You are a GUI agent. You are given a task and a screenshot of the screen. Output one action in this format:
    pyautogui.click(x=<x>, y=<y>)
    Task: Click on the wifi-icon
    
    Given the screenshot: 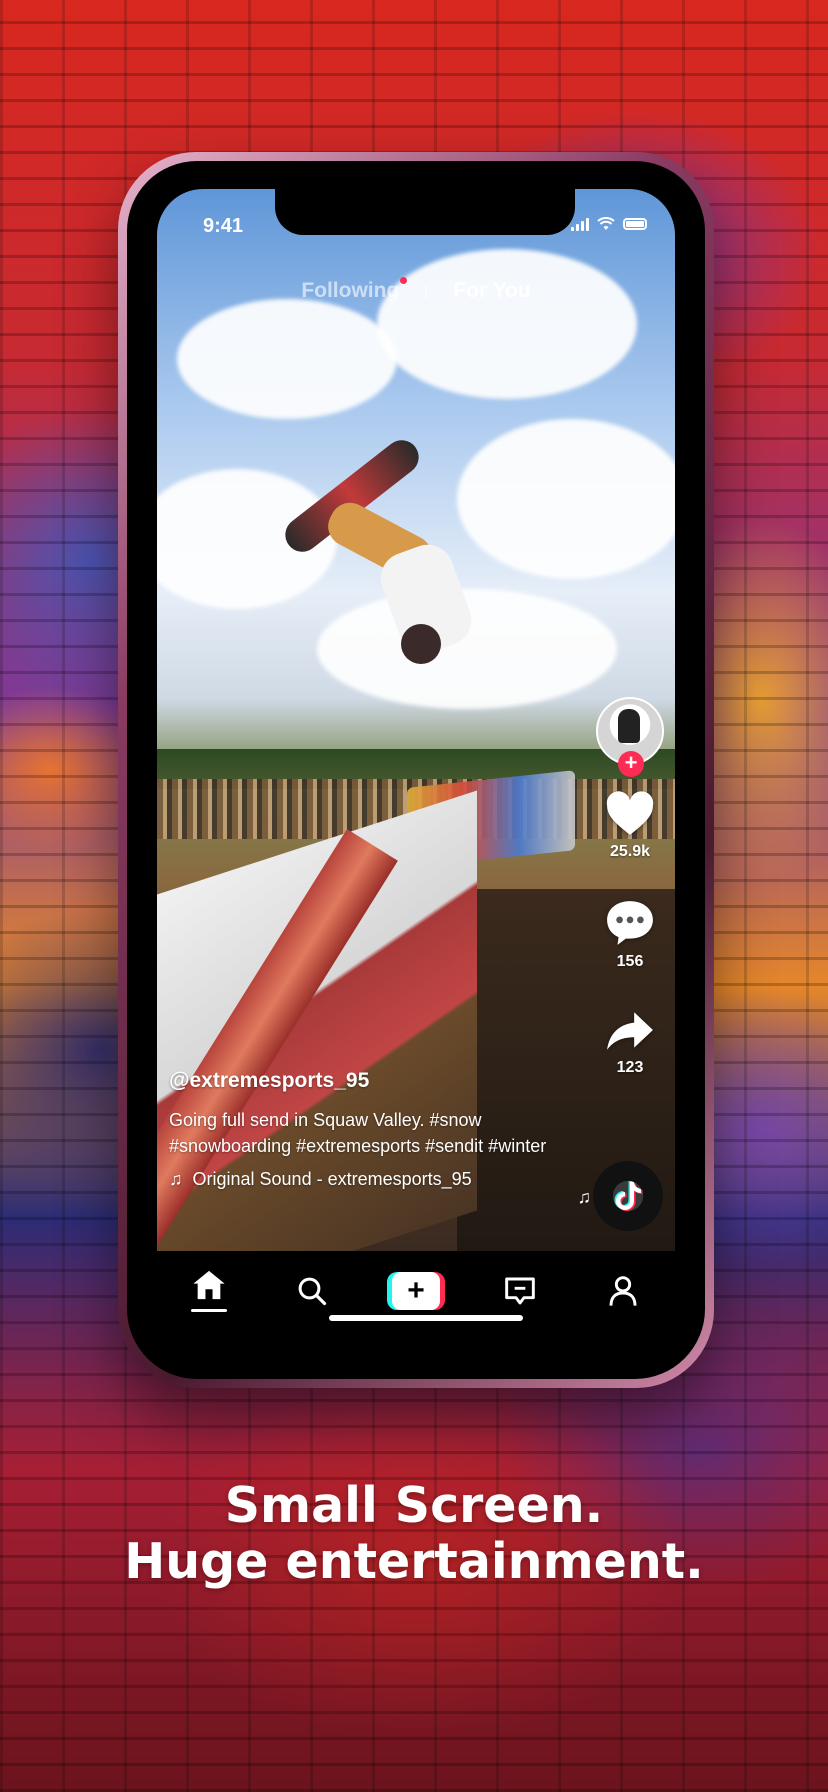 What is the action you would take?
    pyautogui.click(x=606, y=223)
    